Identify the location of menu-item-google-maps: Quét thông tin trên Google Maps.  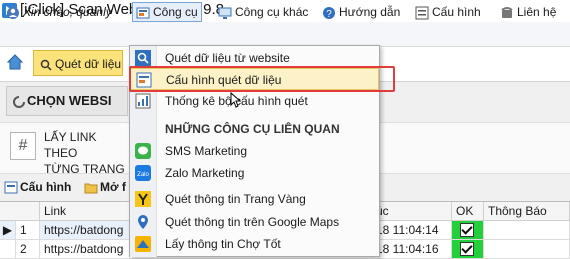
(254, 222).